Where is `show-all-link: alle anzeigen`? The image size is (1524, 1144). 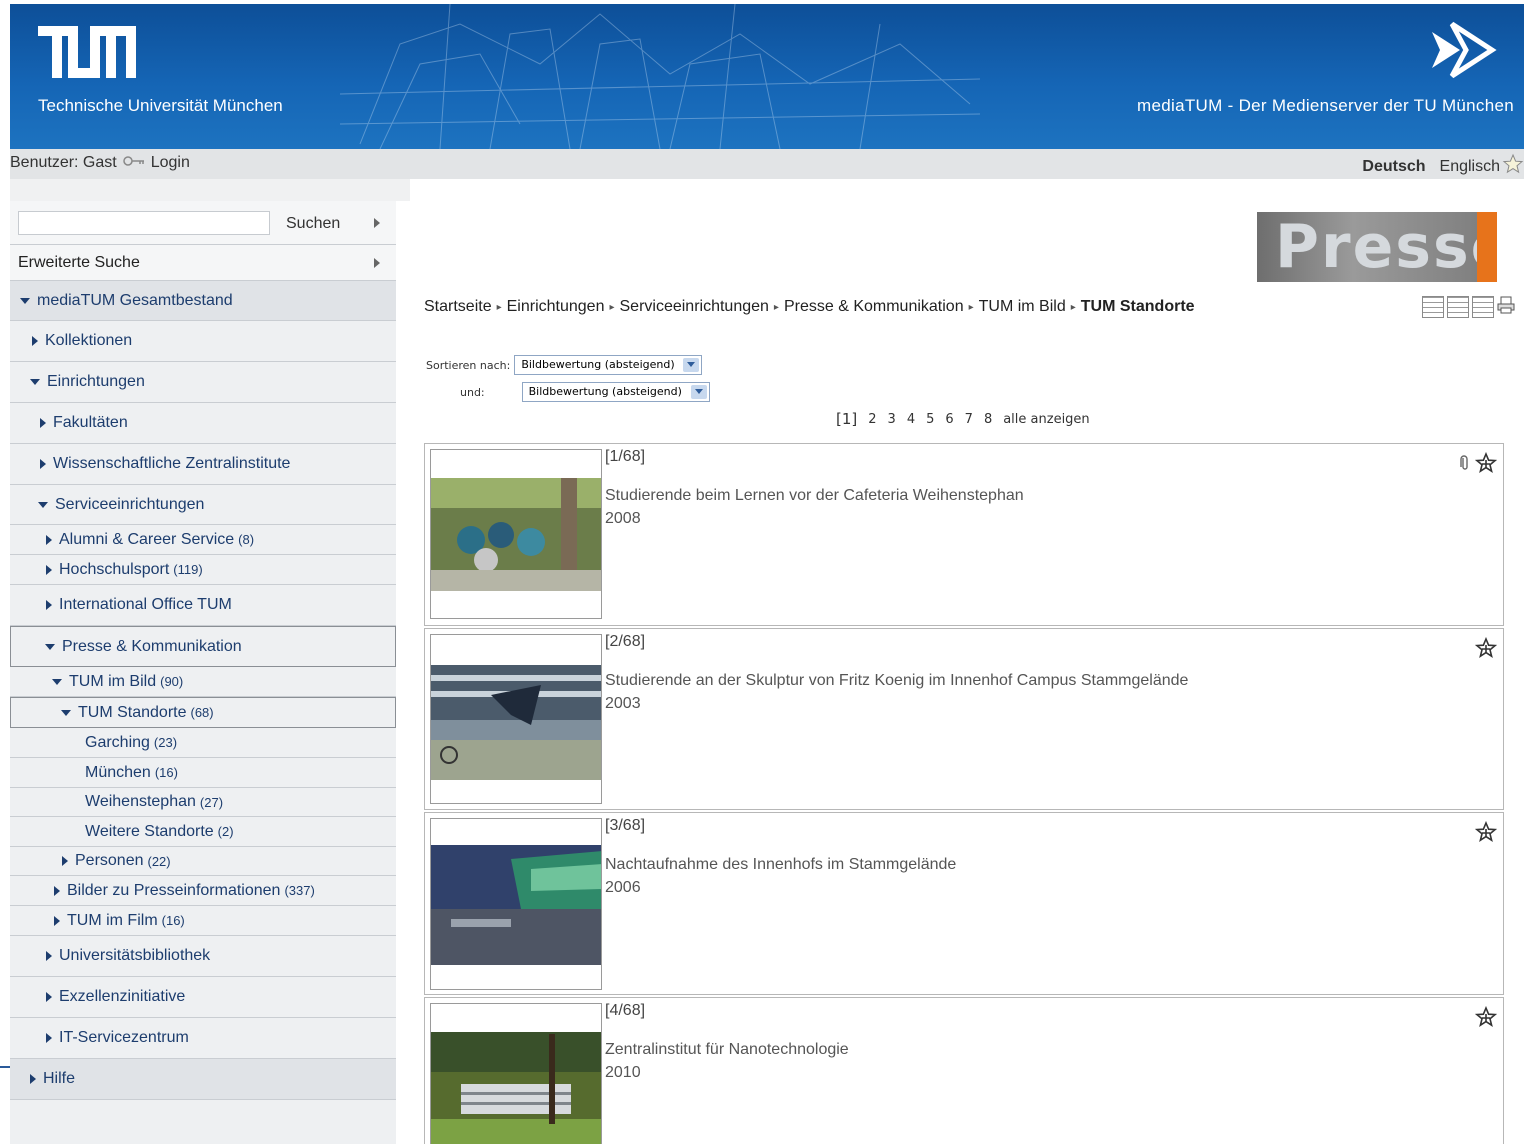
show-all-link: alle anzeigen is located at coordinates (1046, 419).